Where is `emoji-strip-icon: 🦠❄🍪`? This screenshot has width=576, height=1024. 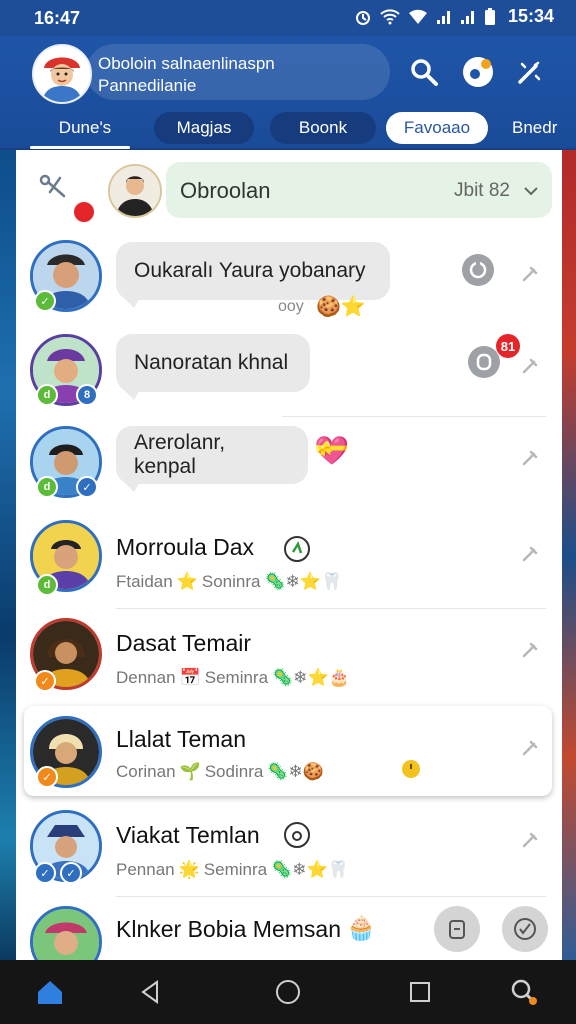
emoji-strip-icon: 🦠❄🍪 is located at coordinates (295, 771).